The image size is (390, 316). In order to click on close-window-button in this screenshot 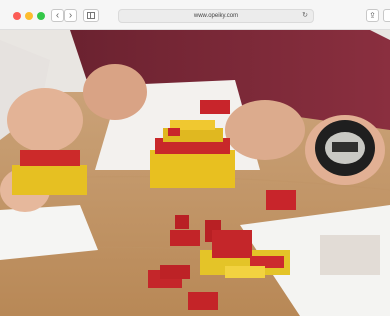, I will do `click(17, 16)`.